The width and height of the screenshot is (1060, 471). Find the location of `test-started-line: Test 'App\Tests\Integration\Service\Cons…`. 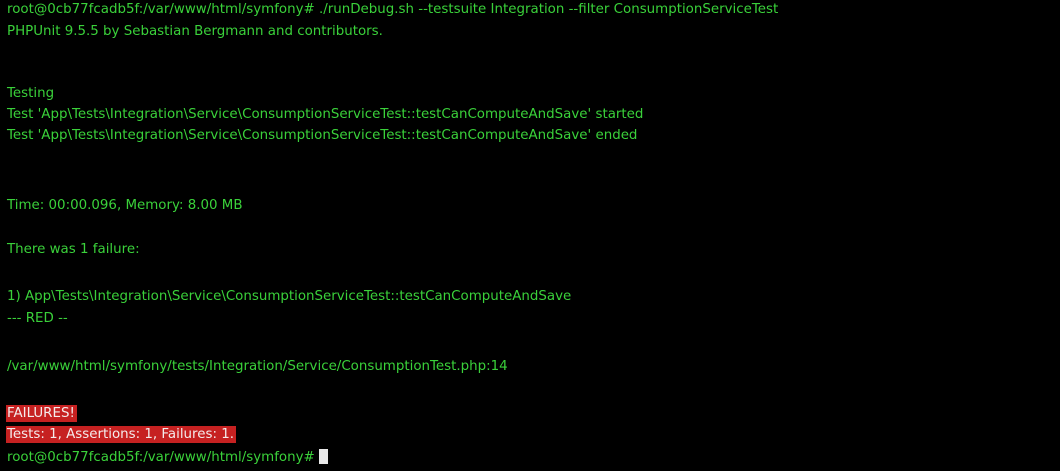

test-started-line: Test 'App\Tests\Integration\Service\Cons… is located at coordinates (325, 114).